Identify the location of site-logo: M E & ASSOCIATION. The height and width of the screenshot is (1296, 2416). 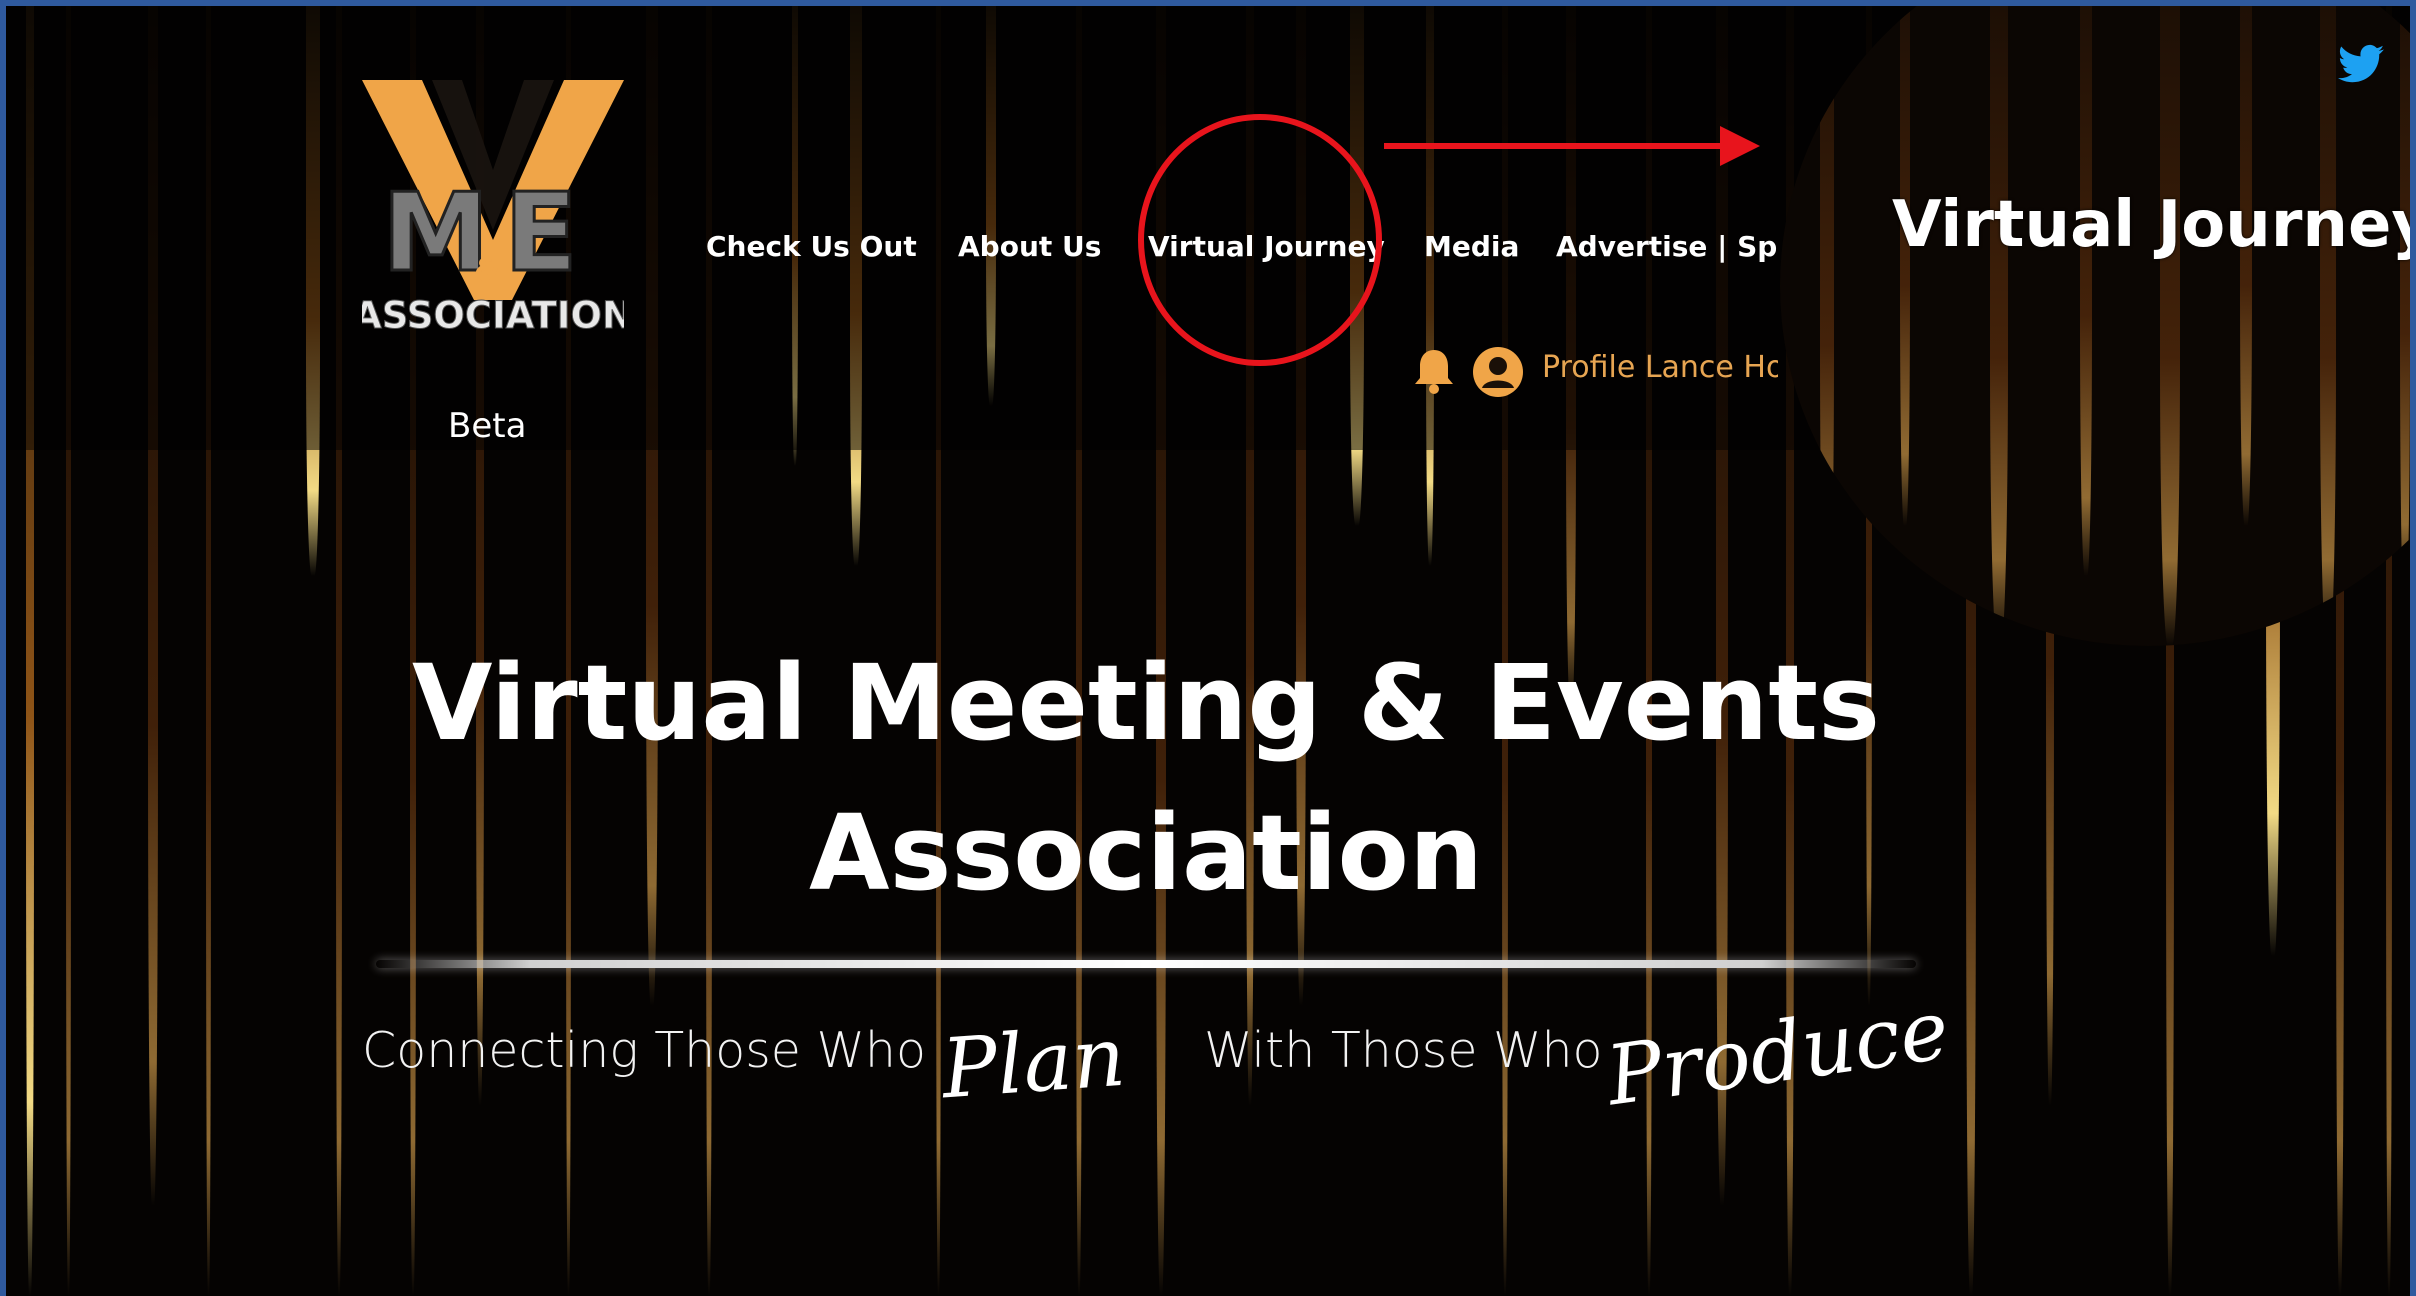
(493, 201).